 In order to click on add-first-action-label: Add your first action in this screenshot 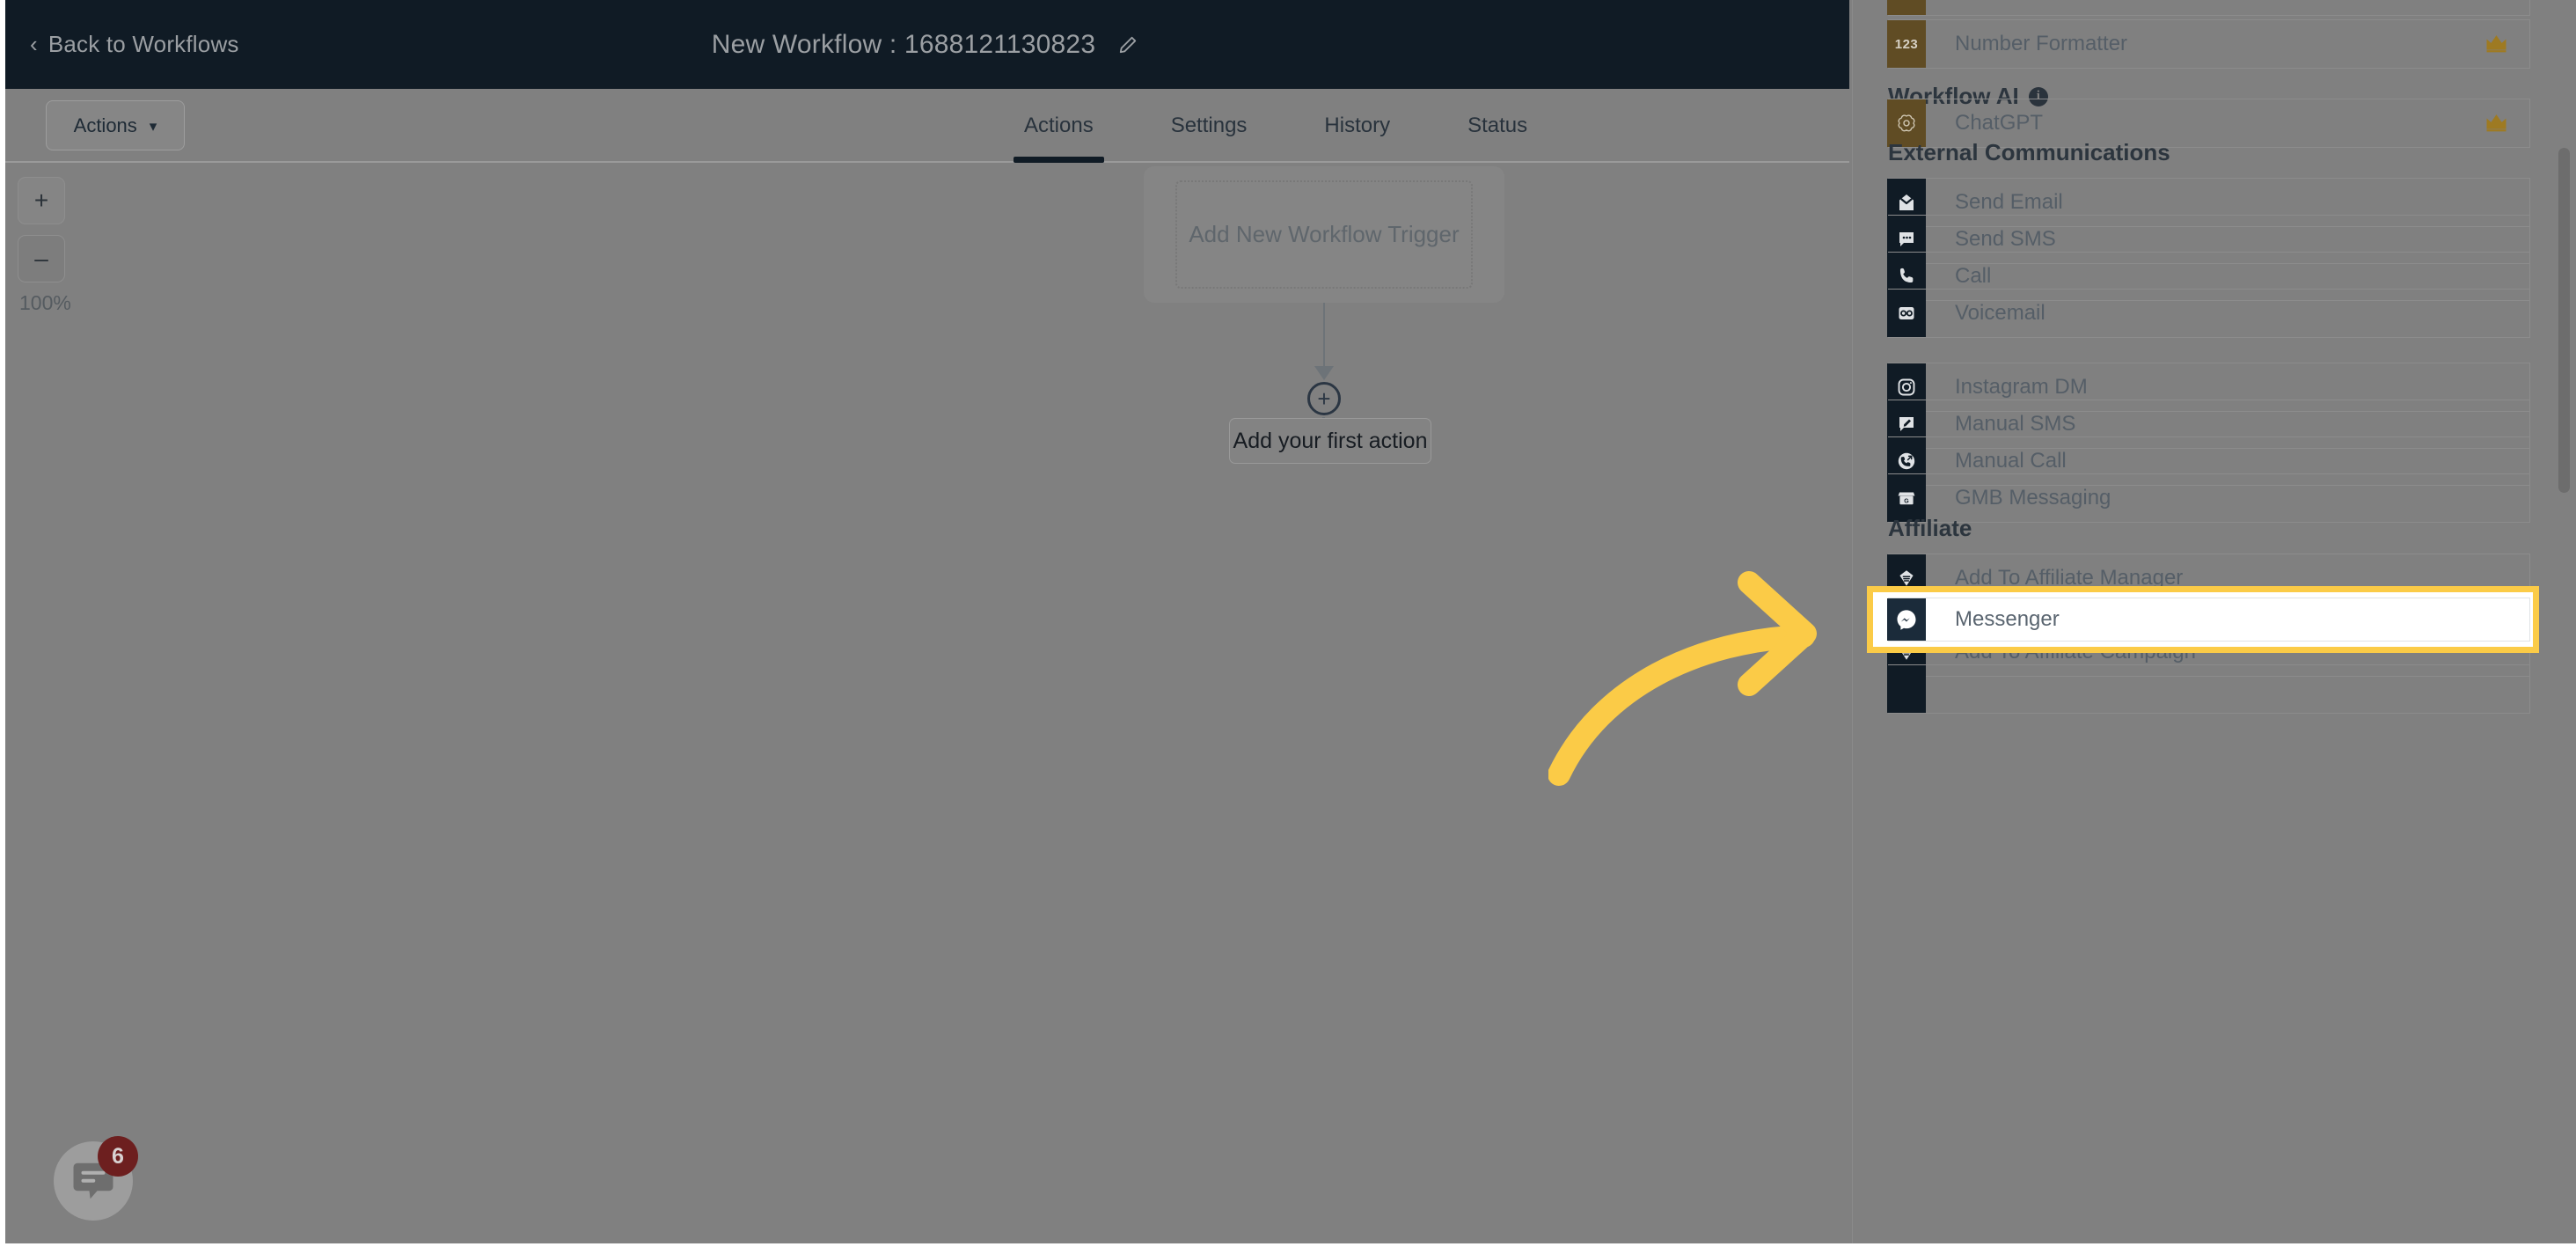, I will do `click(1330, 441)`.